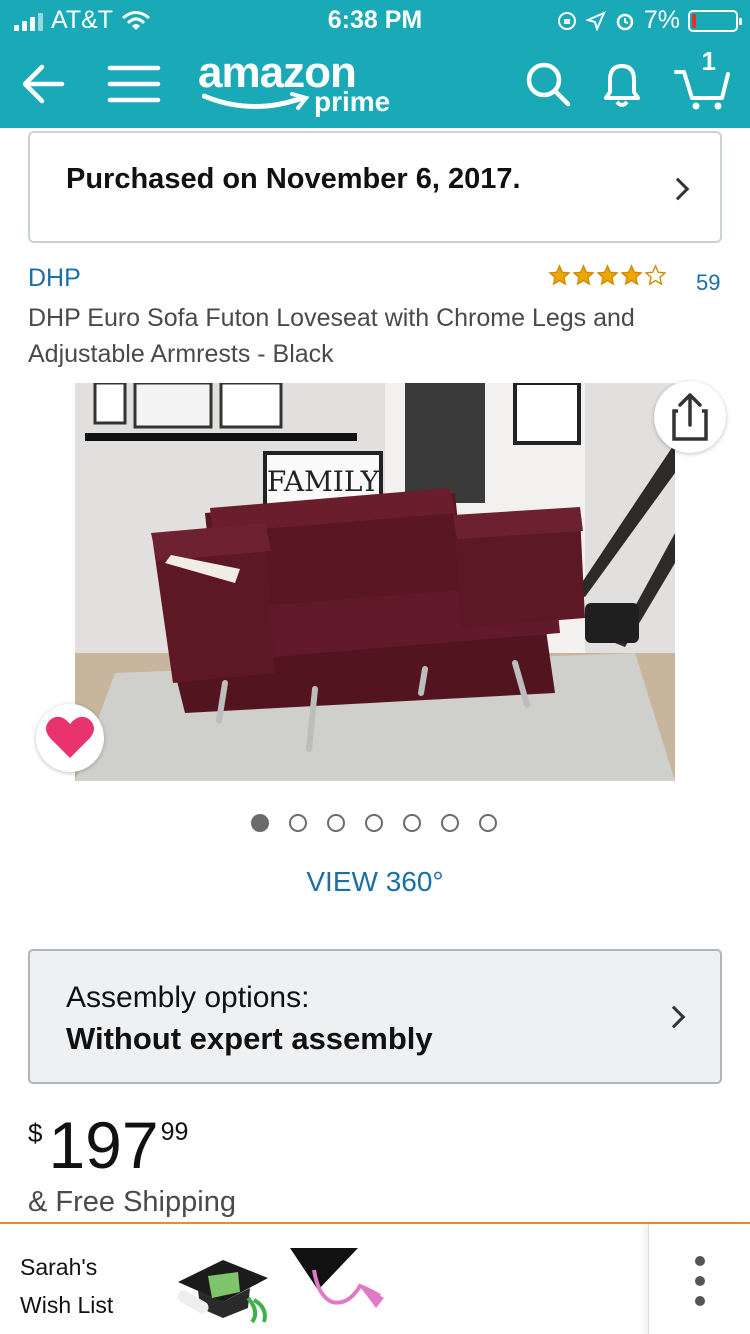 This screenshot has width=750, height=1334. Describe the element at coordinates (548, 84) in the screenshot. I see `search-icon` at that location.